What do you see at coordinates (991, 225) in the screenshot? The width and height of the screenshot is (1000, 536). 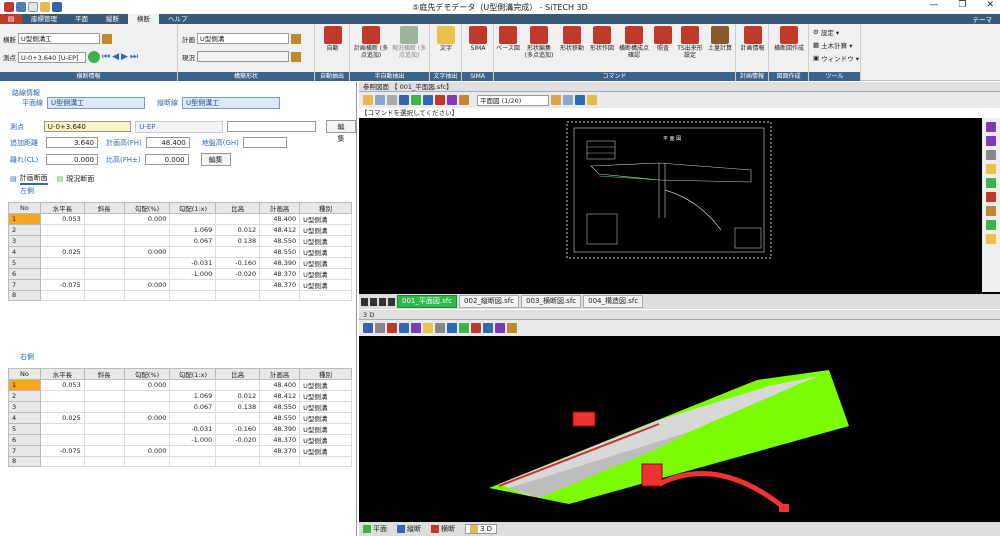 I see `erase-tool-icon` at bounding box center [991, 225].